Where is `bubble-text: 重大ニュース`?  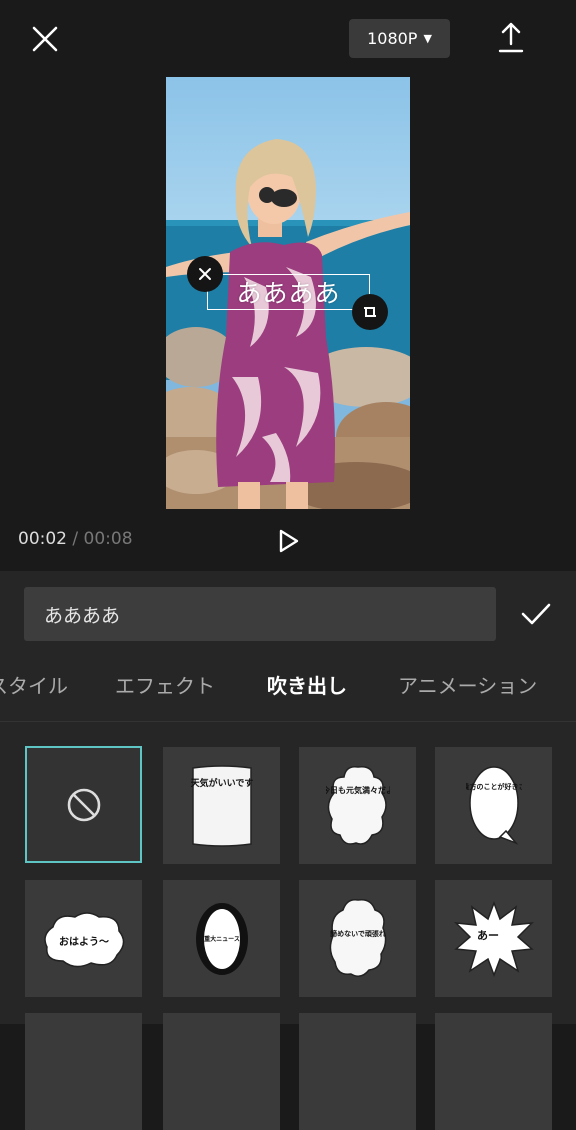 bubble-text: 重大ニュース is located at coordinates (222, 939).